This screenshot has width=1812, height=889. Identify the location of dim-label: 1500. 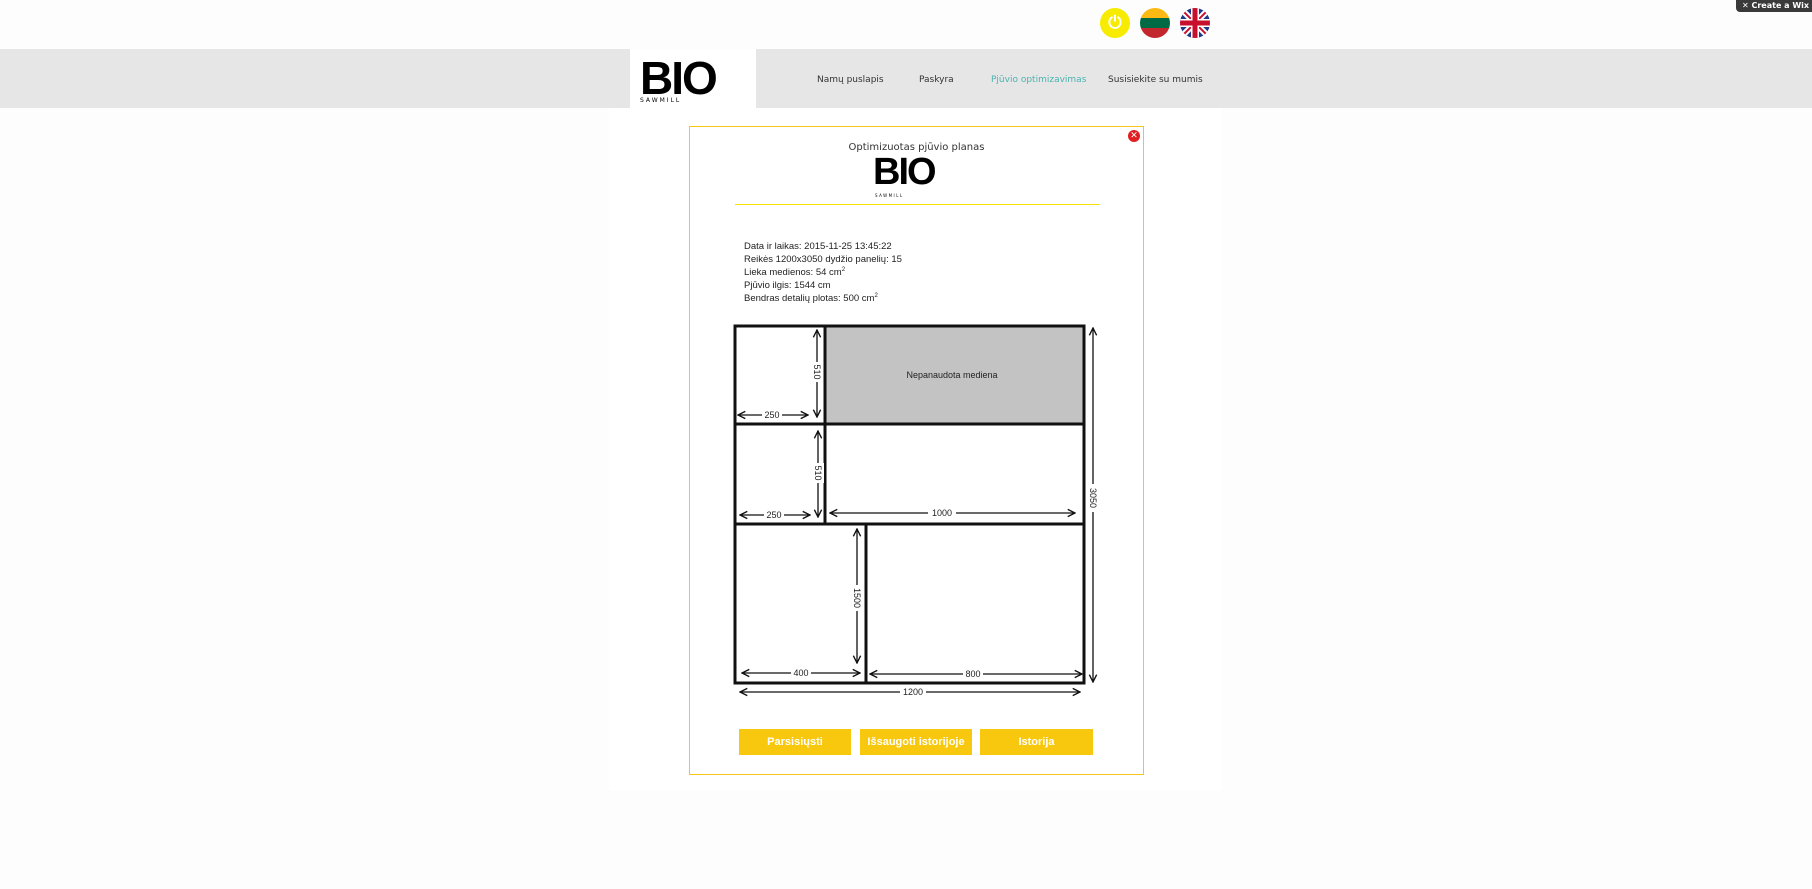
(857, 598).